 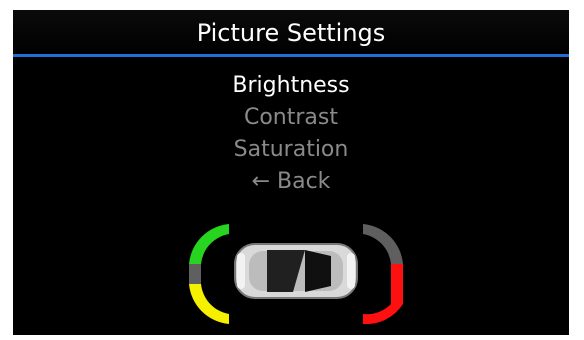 What do you see at coordinates (209, 304) in the screenshot?
I see `sensor-rear-left-zone` at bounding box center [209, 304].